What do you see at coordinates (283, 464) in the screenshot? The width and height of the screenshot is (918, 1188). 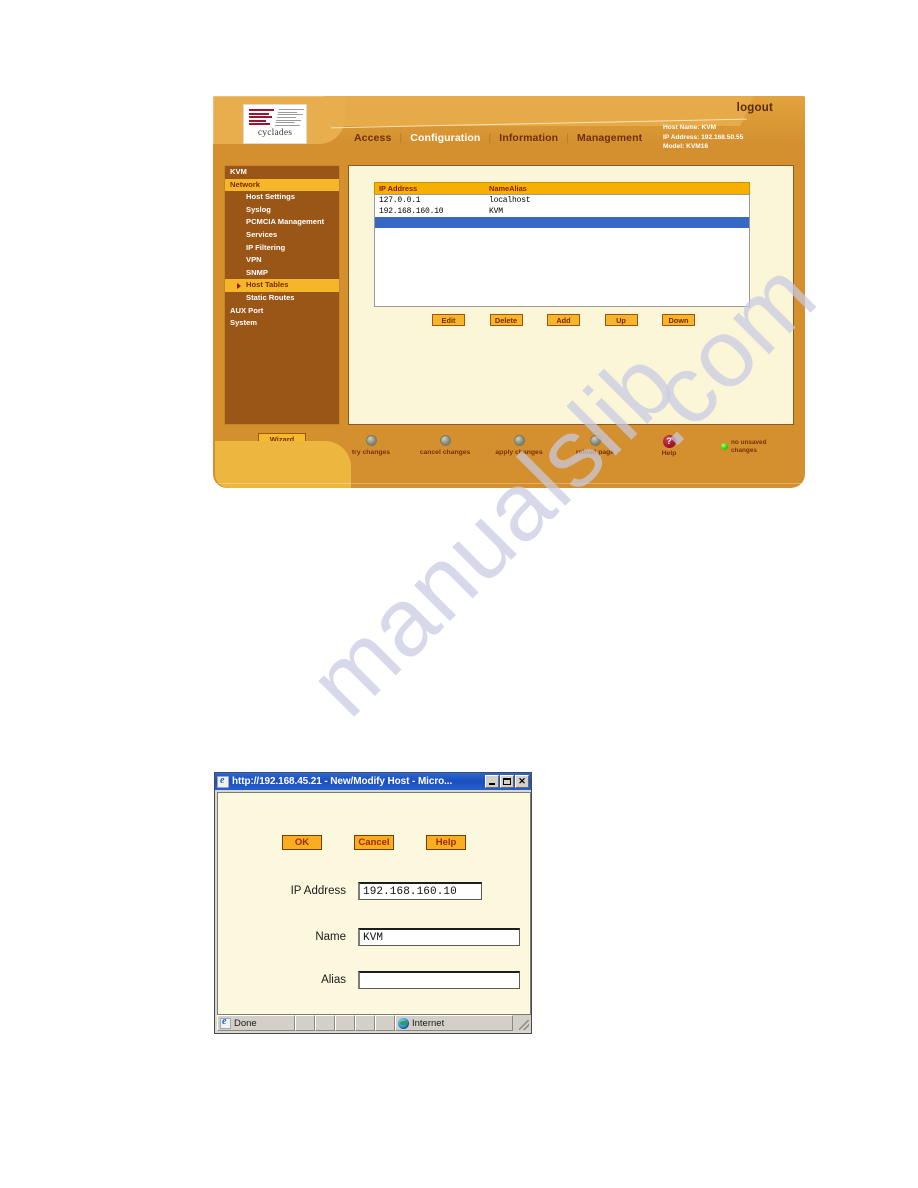 I see `footer-shape-decoration` at bounding box center [283, 464].